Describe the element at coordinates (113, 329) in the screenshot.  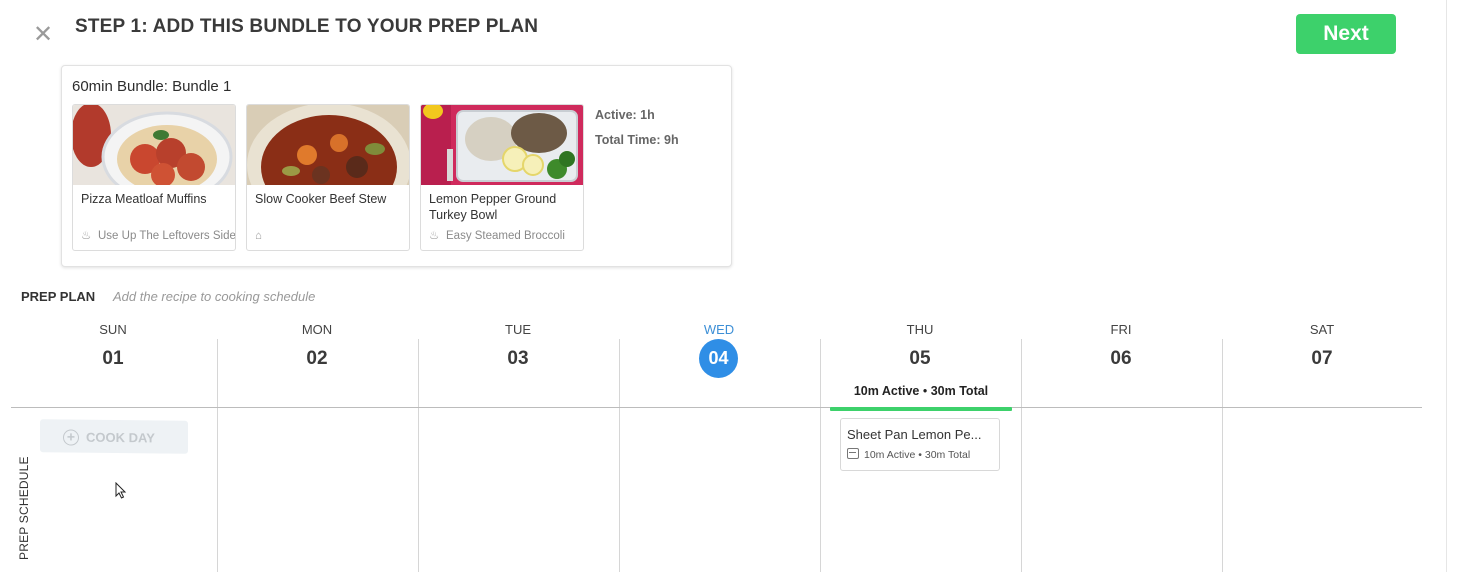
I see `day-name-sun: SUN` at that location.